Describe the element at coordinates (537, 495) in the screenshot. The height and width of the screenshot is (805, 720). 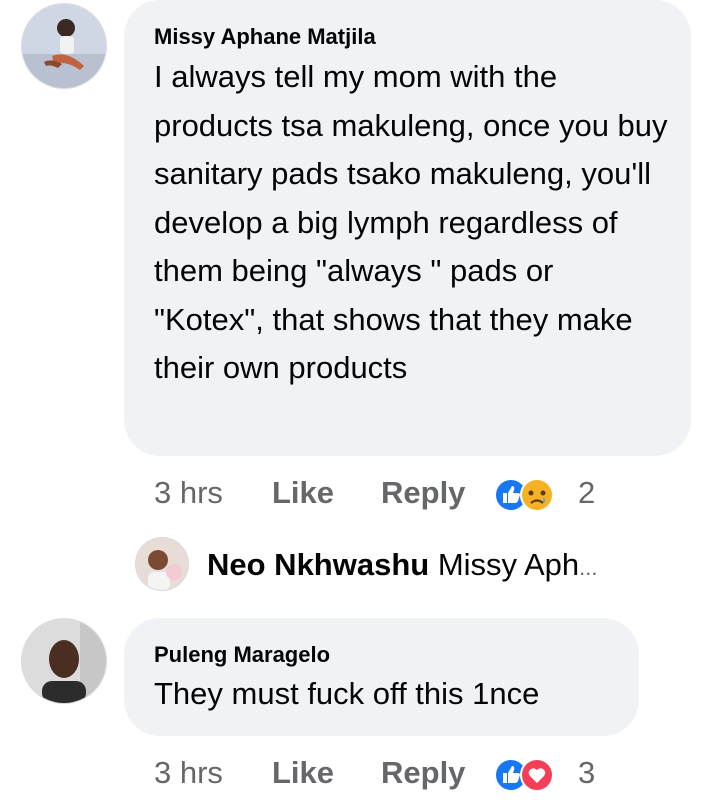
I see `sad-icon` at that location.